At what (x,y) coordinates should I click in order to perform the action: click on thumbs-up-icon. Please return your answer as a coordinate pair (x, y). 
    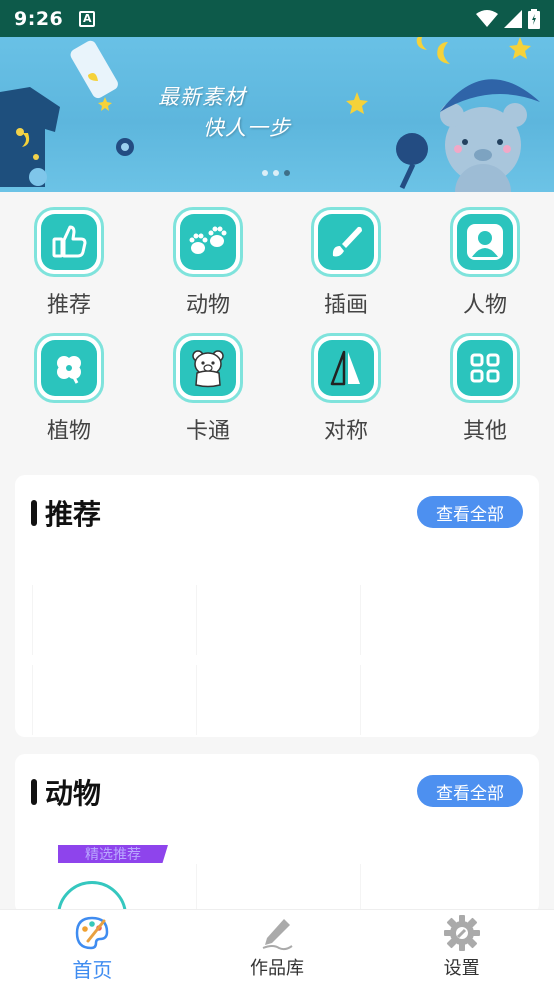
    Looking at the image, I should click on (69, 241).